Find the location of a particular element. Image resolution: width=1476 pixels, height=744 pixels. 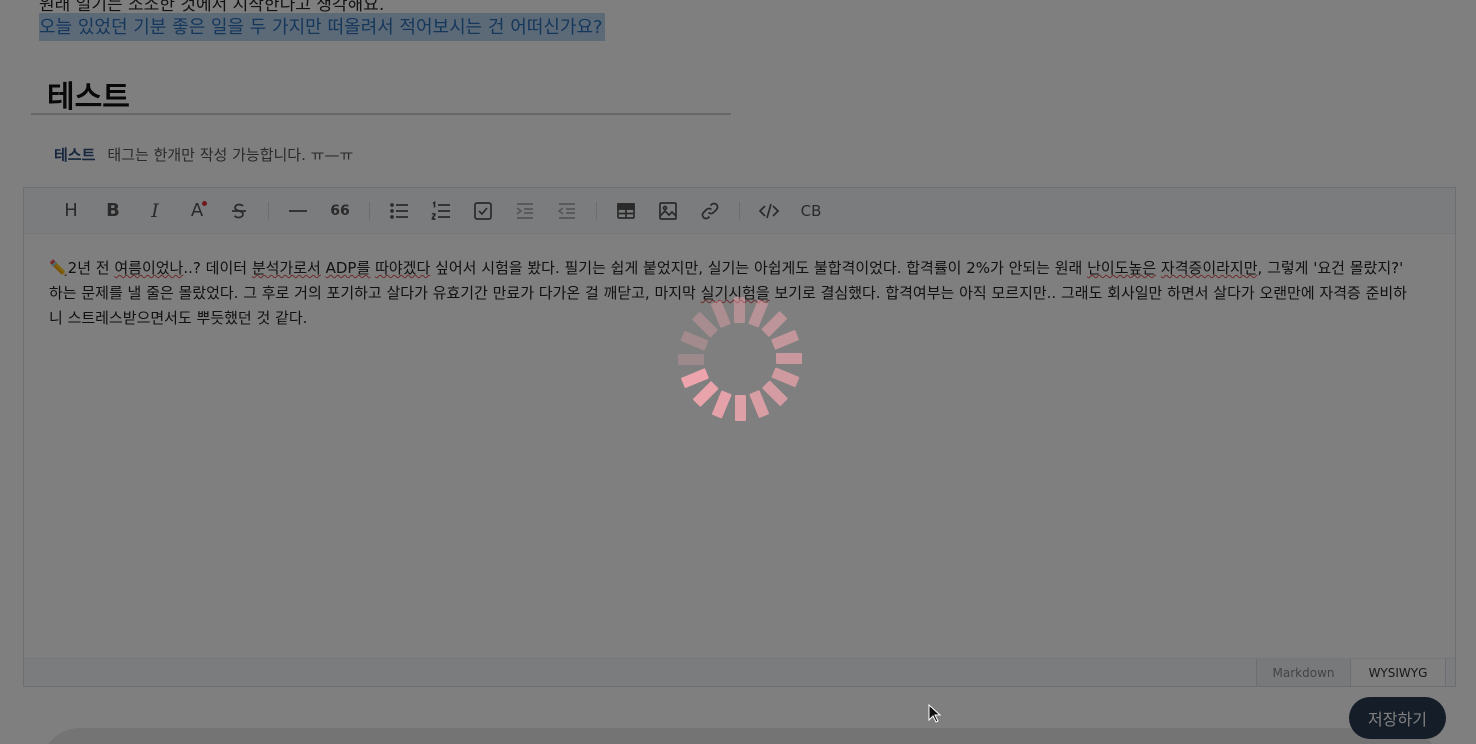

loading-spinner-icon is located at coordinates (740, 359).